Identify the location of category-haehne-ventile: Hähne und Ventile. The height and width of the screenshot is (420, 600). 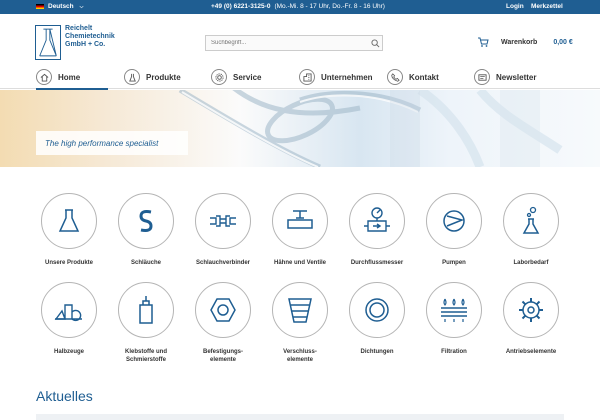
(300, 230).